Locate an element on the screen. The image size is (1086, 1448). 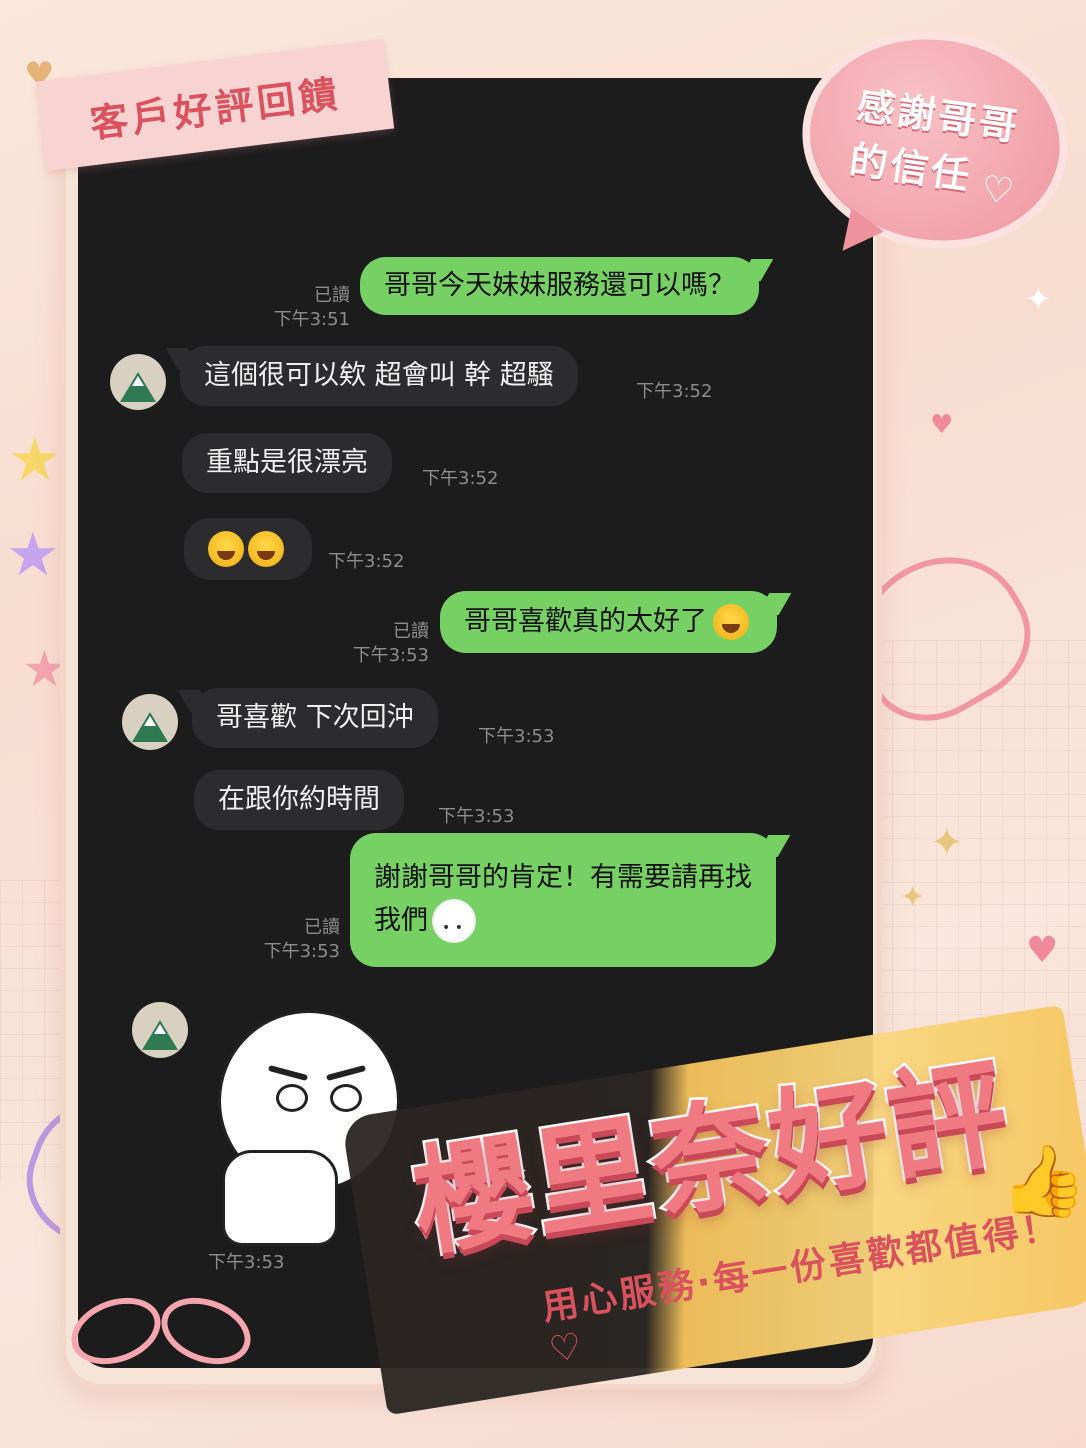
header-title: 客戶好評回饋 is located at coordinates (215, 108).